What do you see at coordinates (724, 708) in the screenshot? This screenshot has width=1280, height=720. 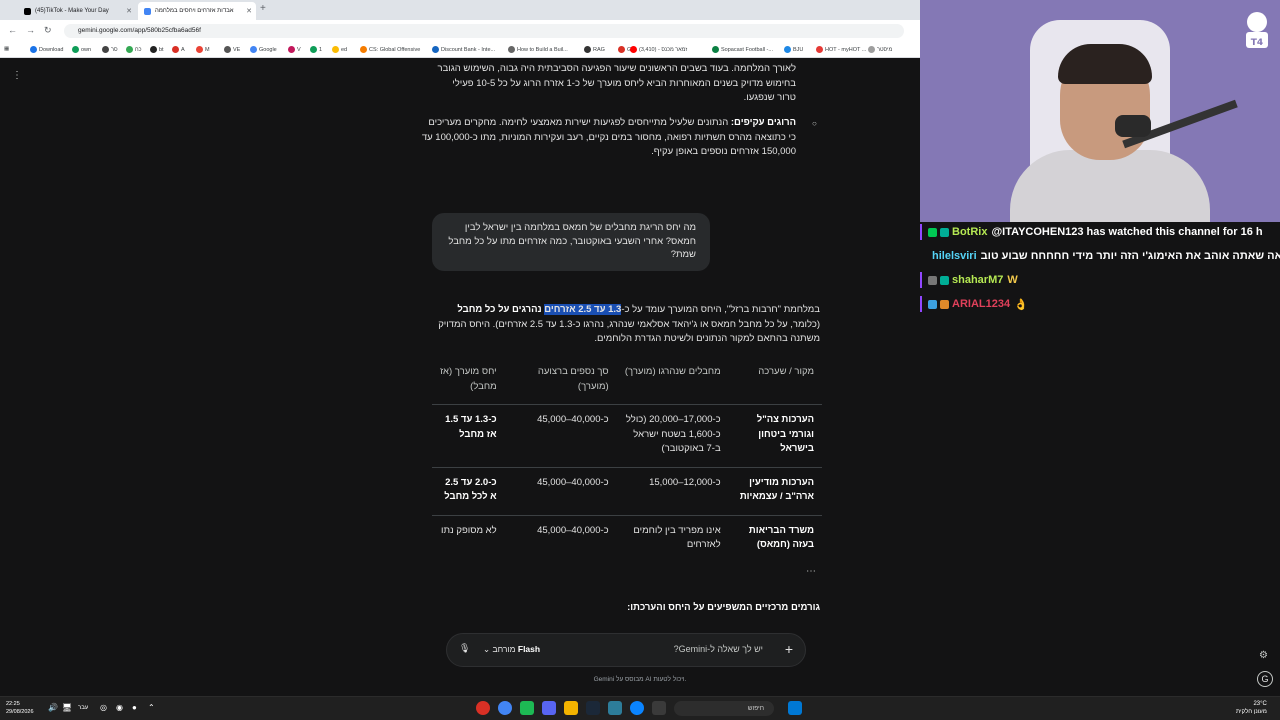 I see `taskbar-search: חיפוש` at bounding box center [724, 708].